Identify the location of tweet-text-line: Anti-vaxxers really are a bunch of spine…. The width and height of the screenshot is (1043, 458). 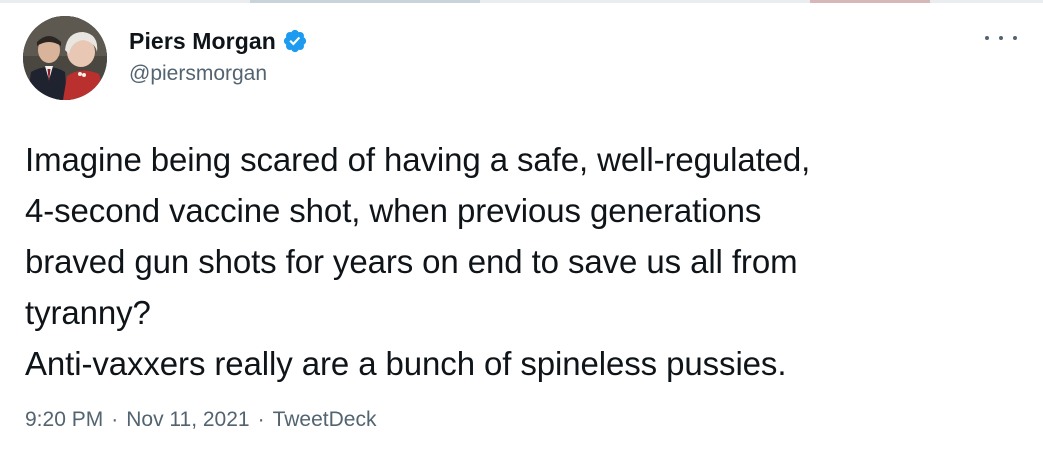
(406, 363).